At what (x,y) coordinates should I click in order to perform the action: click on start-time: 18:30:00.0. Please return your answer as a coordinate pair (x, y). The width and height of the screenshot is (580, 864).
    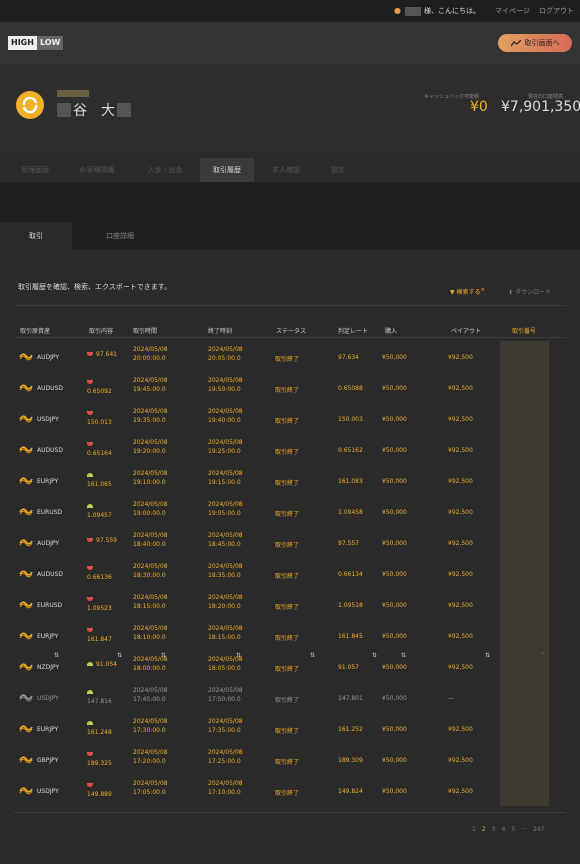
    Looking at the image, I should click on (149, 575).